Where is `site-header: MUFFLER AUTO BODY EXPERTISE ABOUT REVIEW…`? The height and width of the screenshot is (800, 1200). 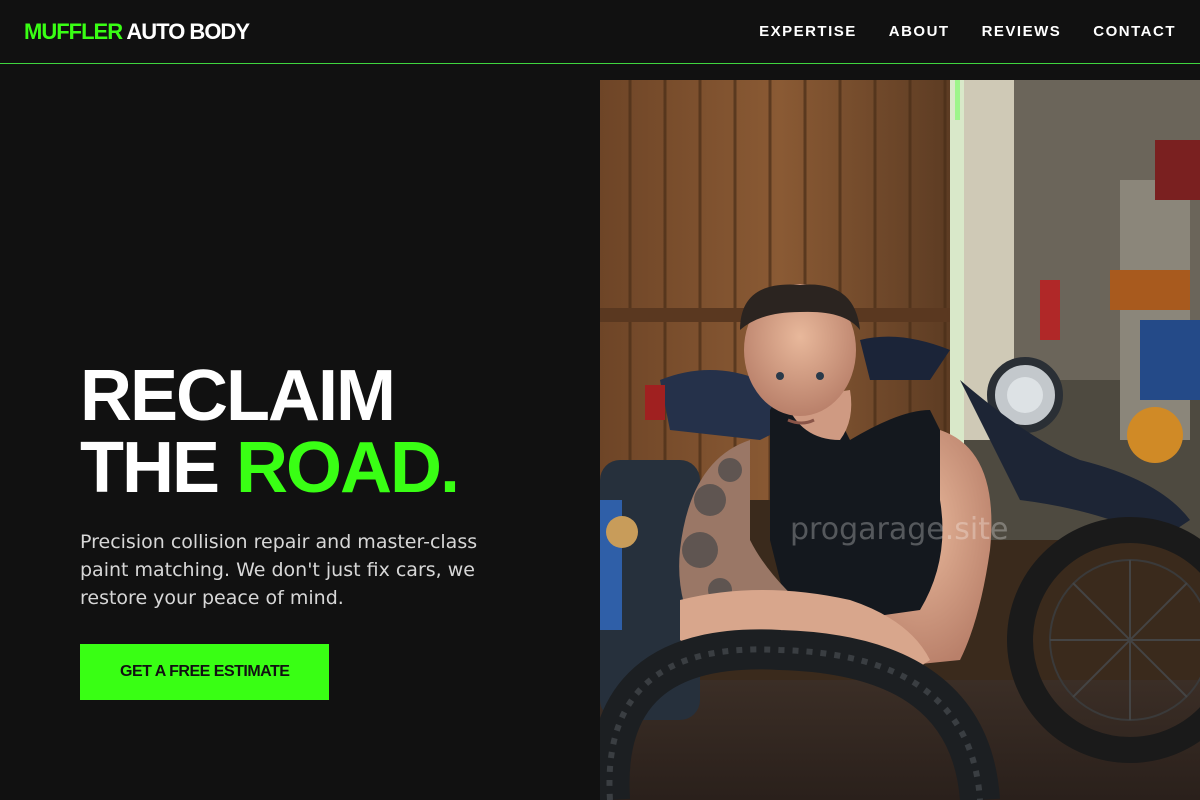
site-header: MUFFLER AUTO BODY EXPERTISE ABOUT REVIEW… is located at coordinates (600, 32).